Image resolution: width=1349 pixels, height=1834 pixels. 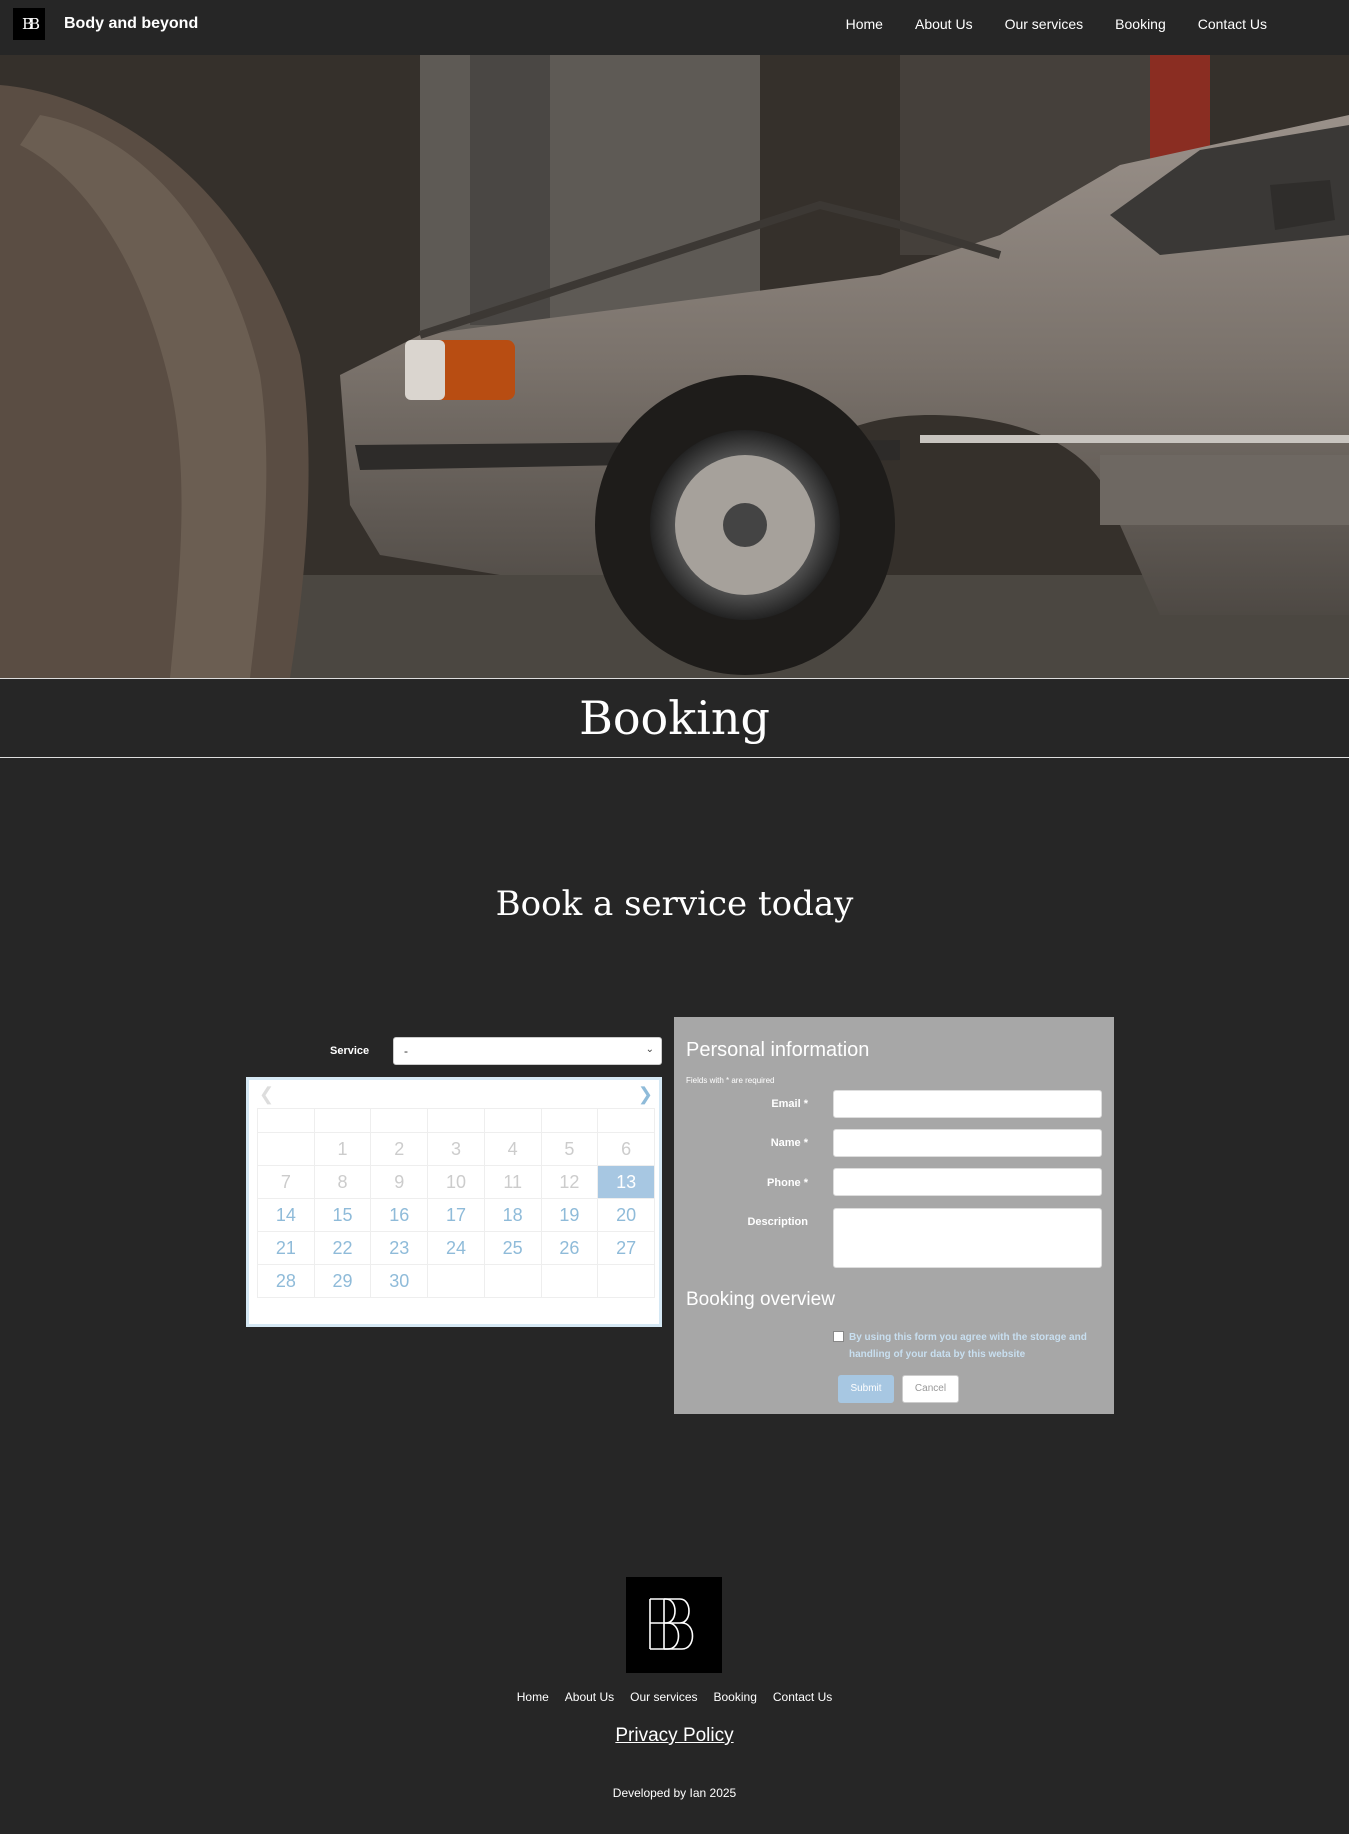 What do you see at coordinates (626, 1182) in the screenshot?
I see `calendar-day-selected: 13` at bounding box center [626, 1182].